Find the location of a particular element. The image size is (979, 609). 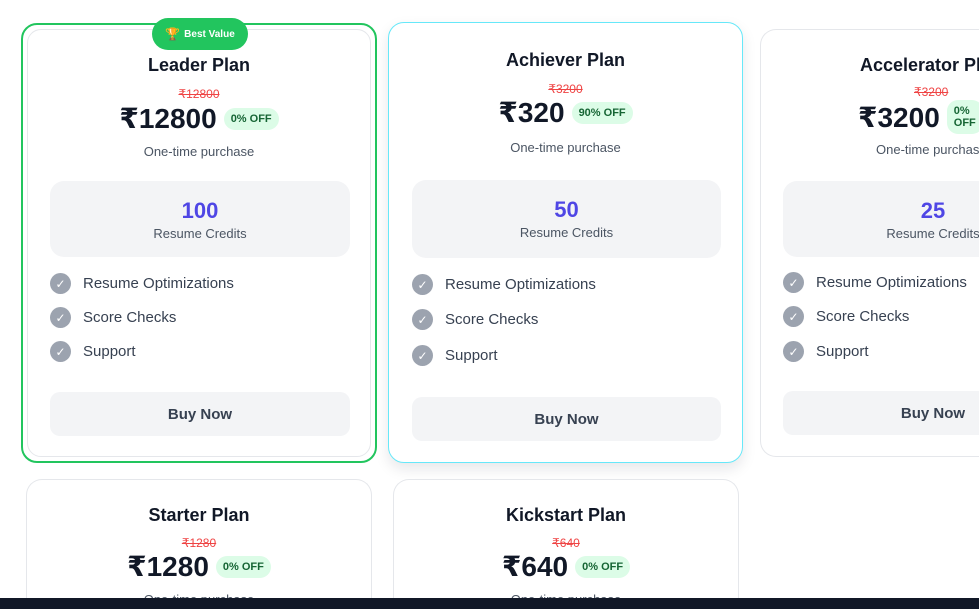

original-price: ₹640 is located at coordinates (566, 543).